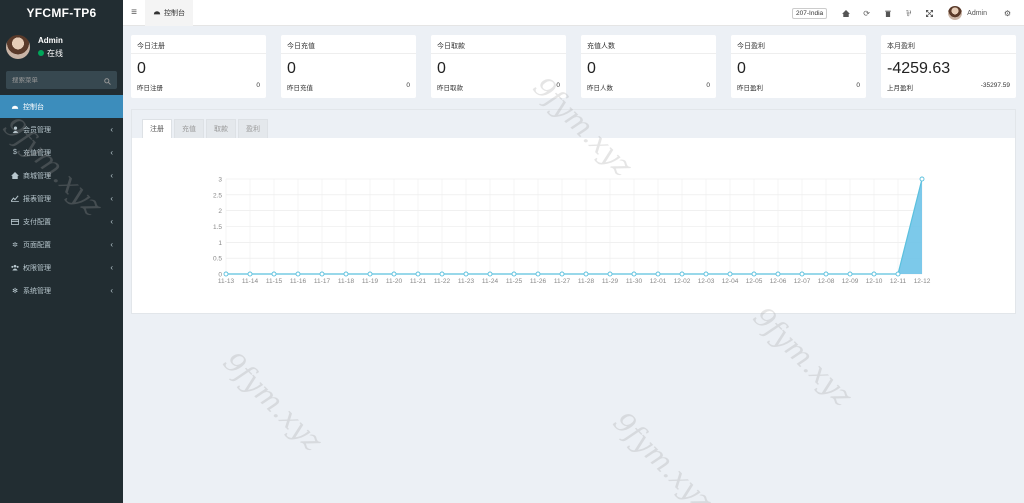  I want to click on dollar-icon: $, so click(15, 152).